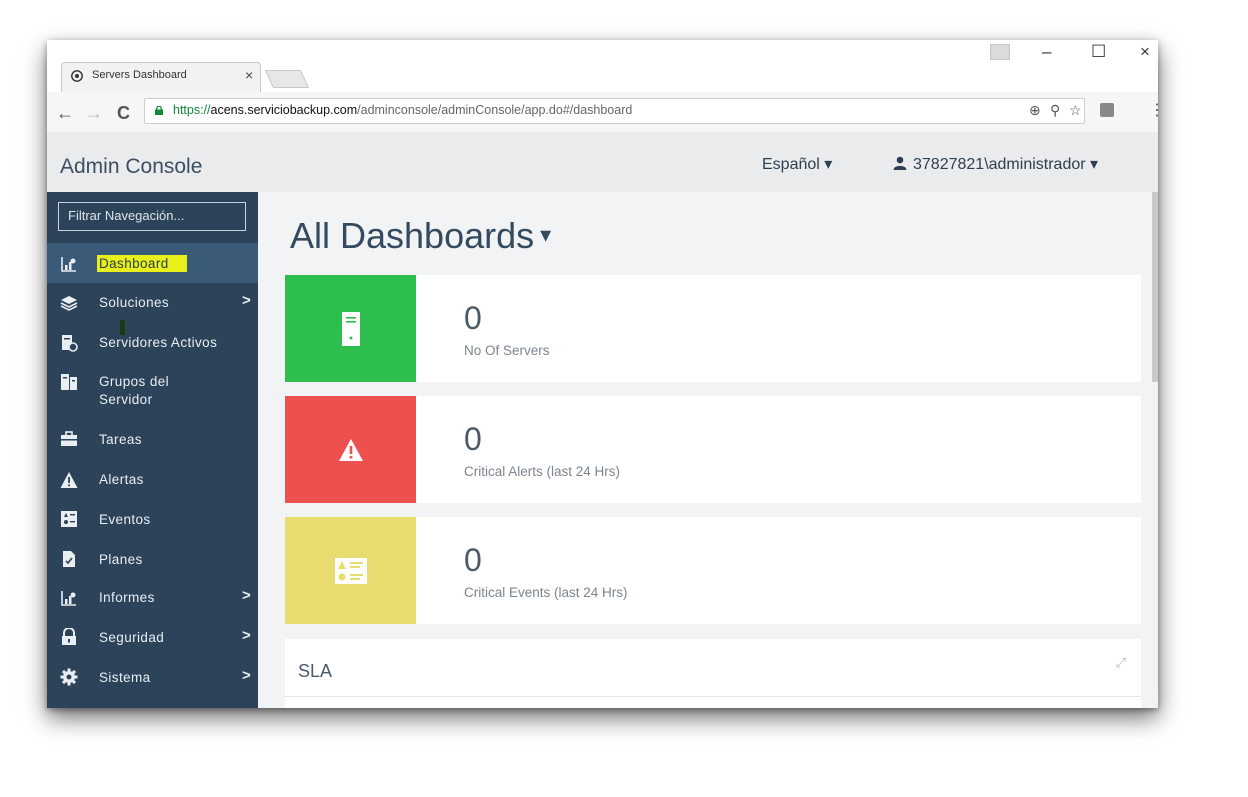 The image size is (1248, 797). I want to click on sidebar-item-label: Informes, so click(127, 597).